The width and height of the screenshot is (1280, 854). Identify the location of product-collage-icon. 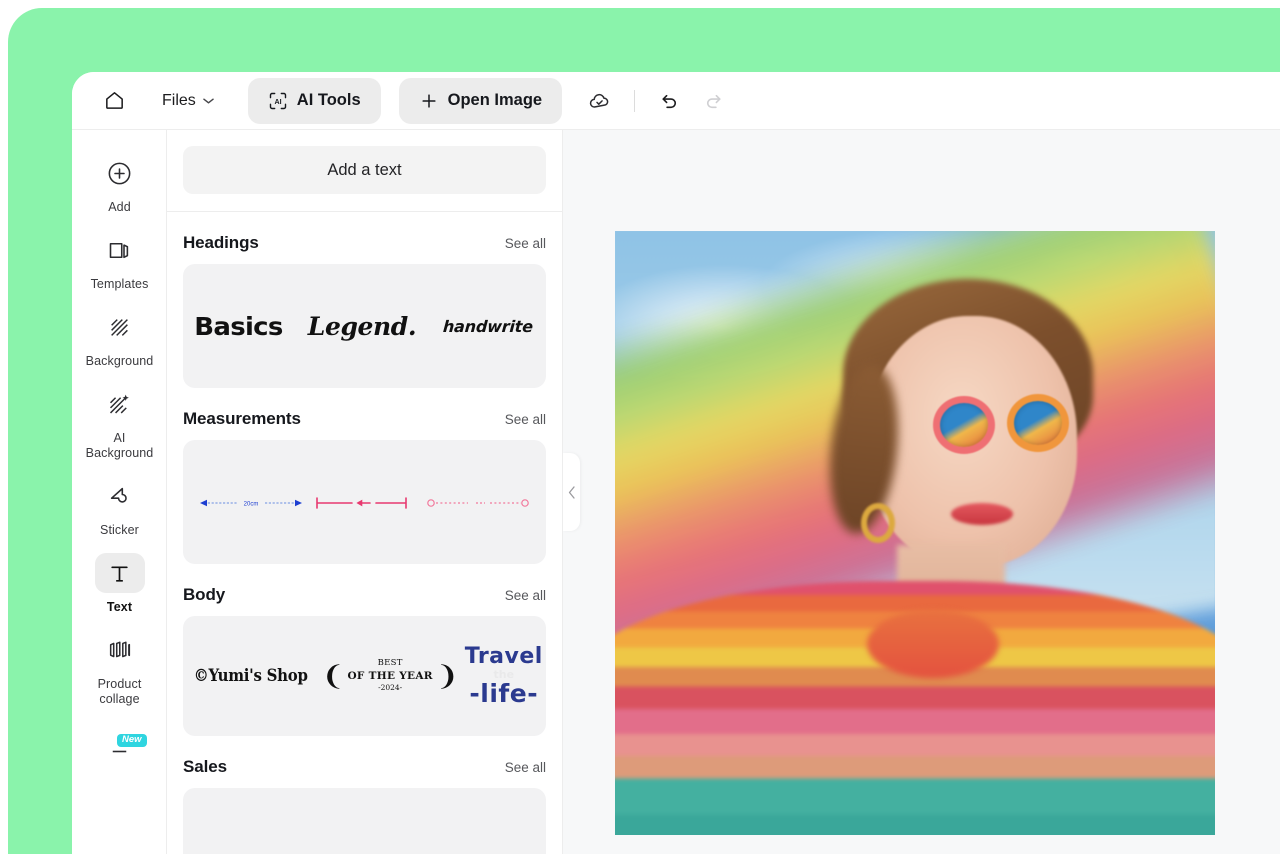
(120, 650).